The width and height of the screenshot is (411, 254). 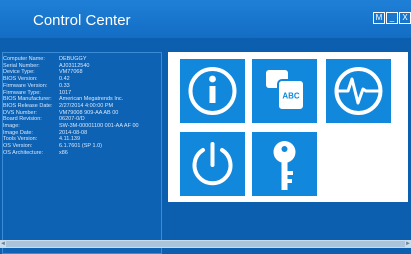 What do you see at coordinates (18, 146) in the screenshot?
I see `info-label: OS Version:` at bounding box center [18, 146].